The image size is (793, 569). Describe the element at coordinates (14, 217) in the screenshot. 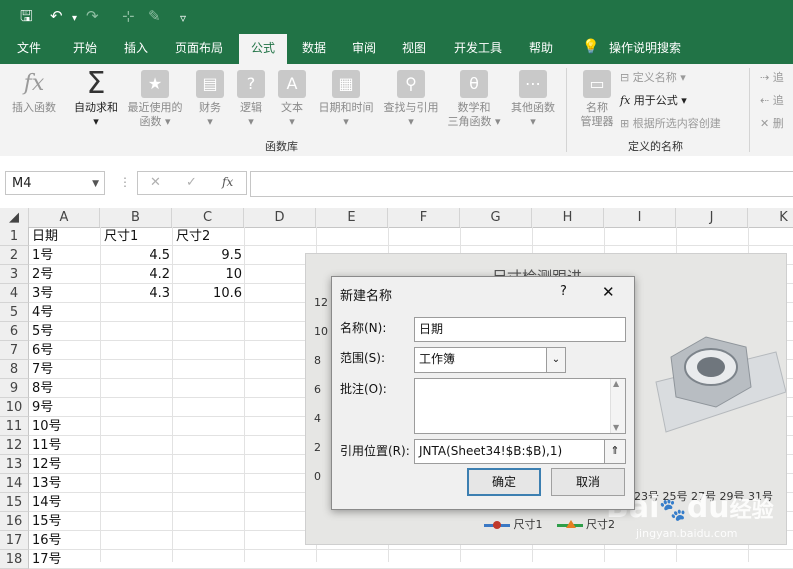

I see `select-all-corner: ◢` at that location.